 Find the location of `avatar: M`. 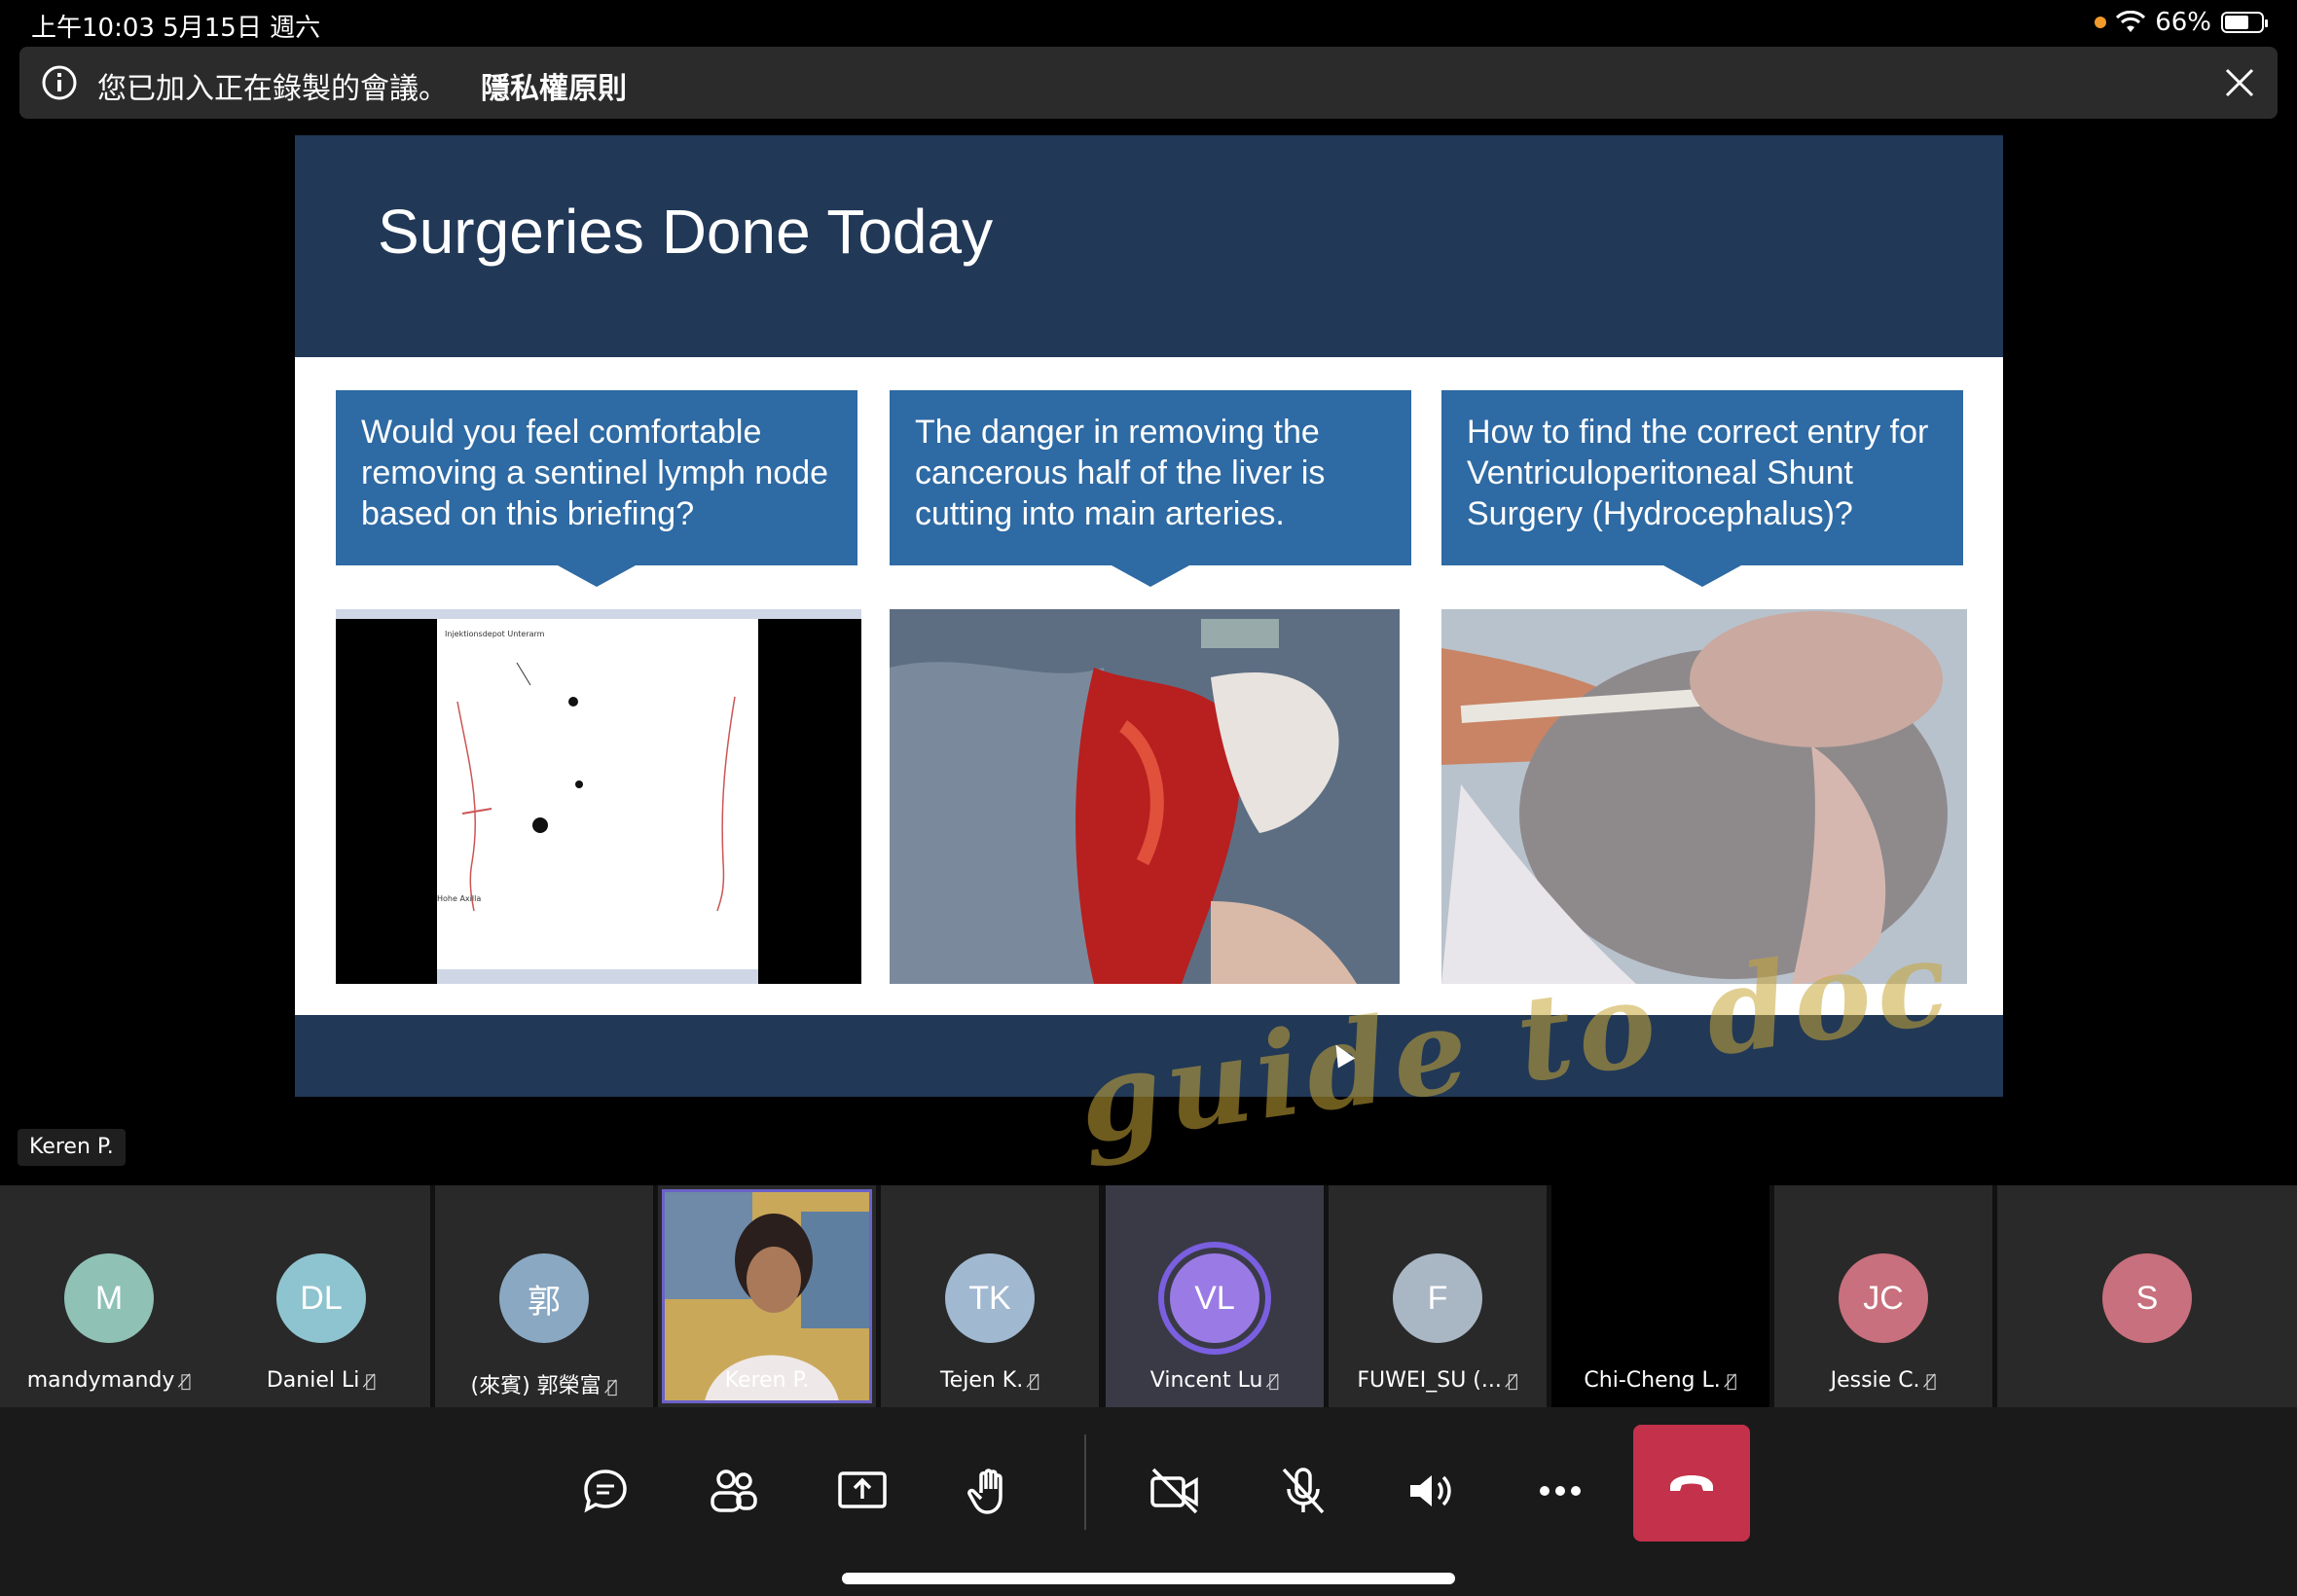

avatar: M is located at coordinates (109, 1298).